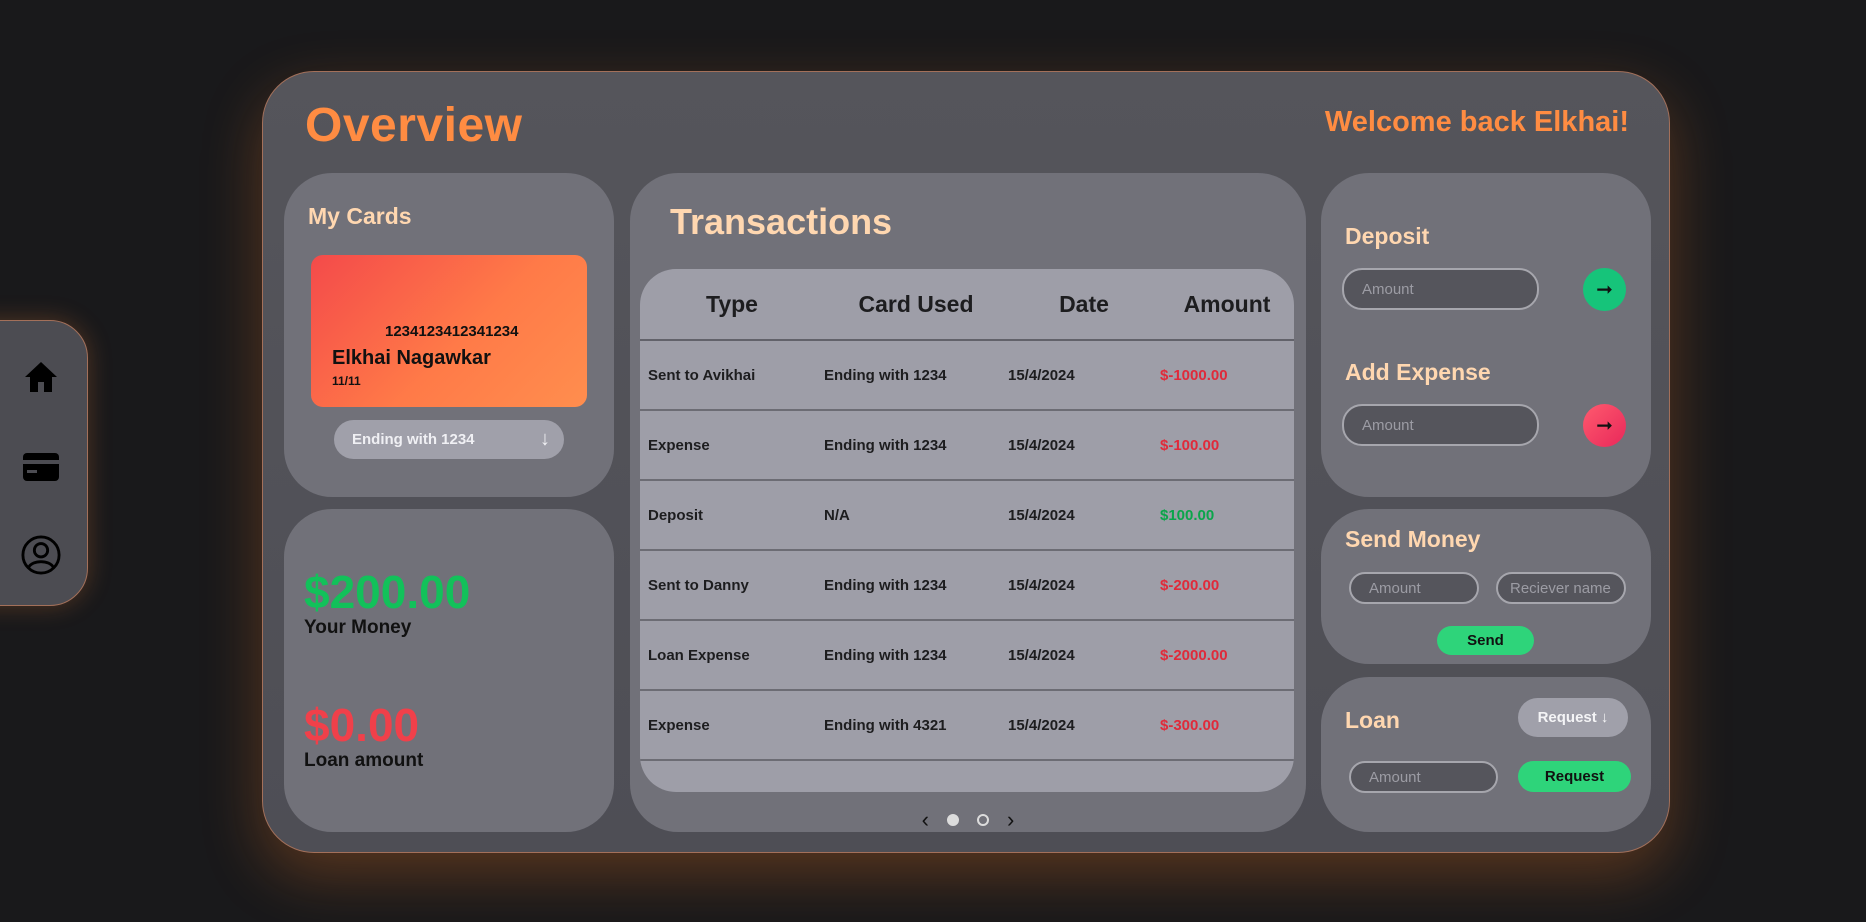  What do you see at coordinates (1440, 425) in the screenshot?
I see `expense-amount-input: Amount` at bounding box center [1440, 425].